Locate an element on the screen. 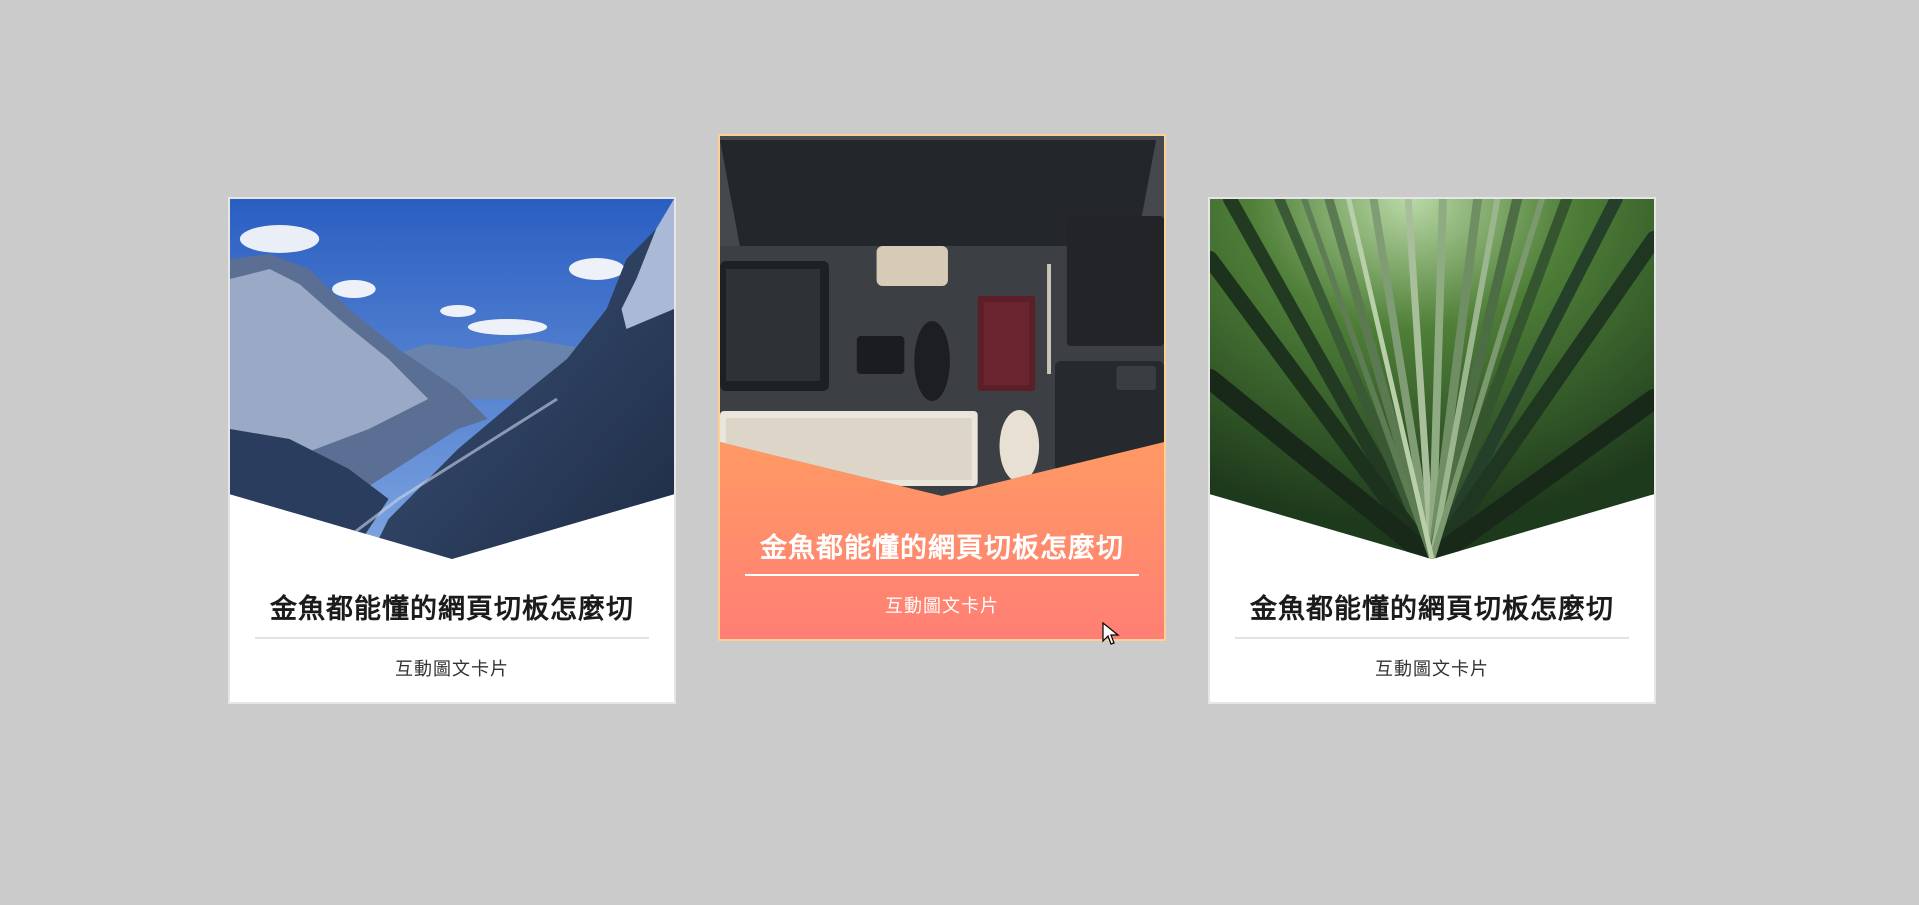  card-image-mountain is located at coordinates (452, 379).